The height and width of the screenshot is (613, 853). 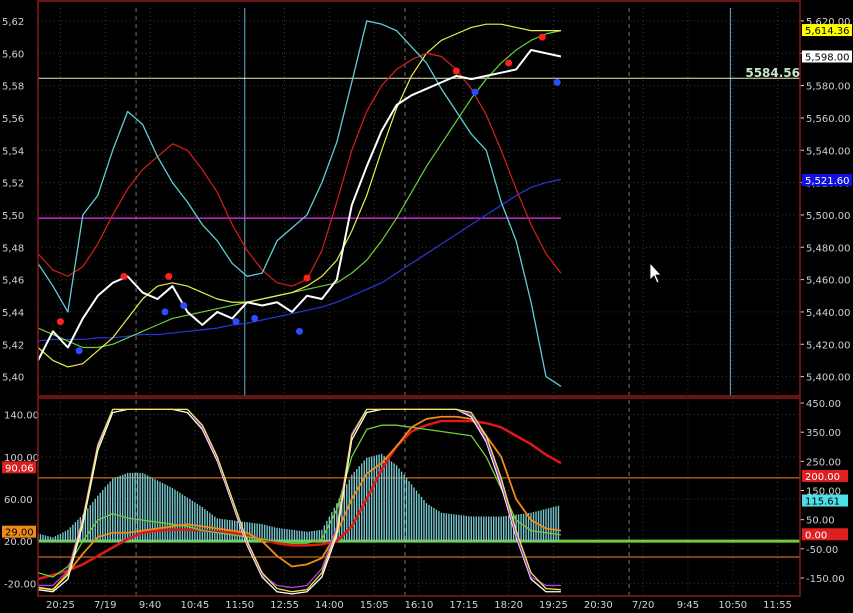 What do you see at coordinates (772, 73) in the screenshot?
I see `crosshair-value-label: 5584.56` at bounding box center [772, 73].